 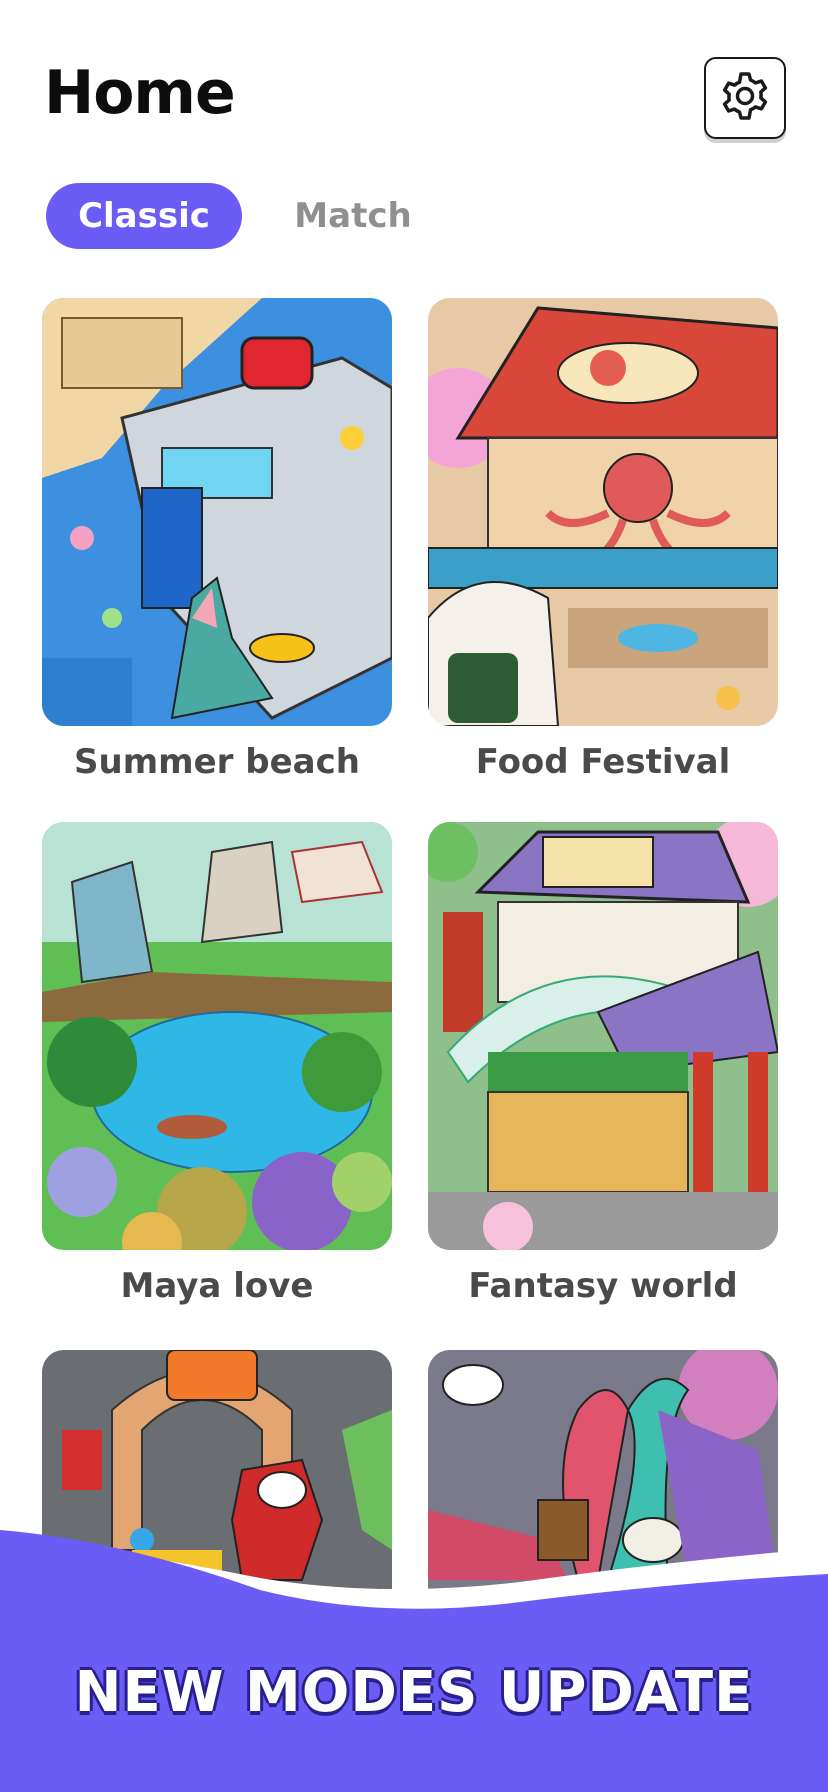 I want to click on level-name: Summer beach, so click(x=217, y=762).